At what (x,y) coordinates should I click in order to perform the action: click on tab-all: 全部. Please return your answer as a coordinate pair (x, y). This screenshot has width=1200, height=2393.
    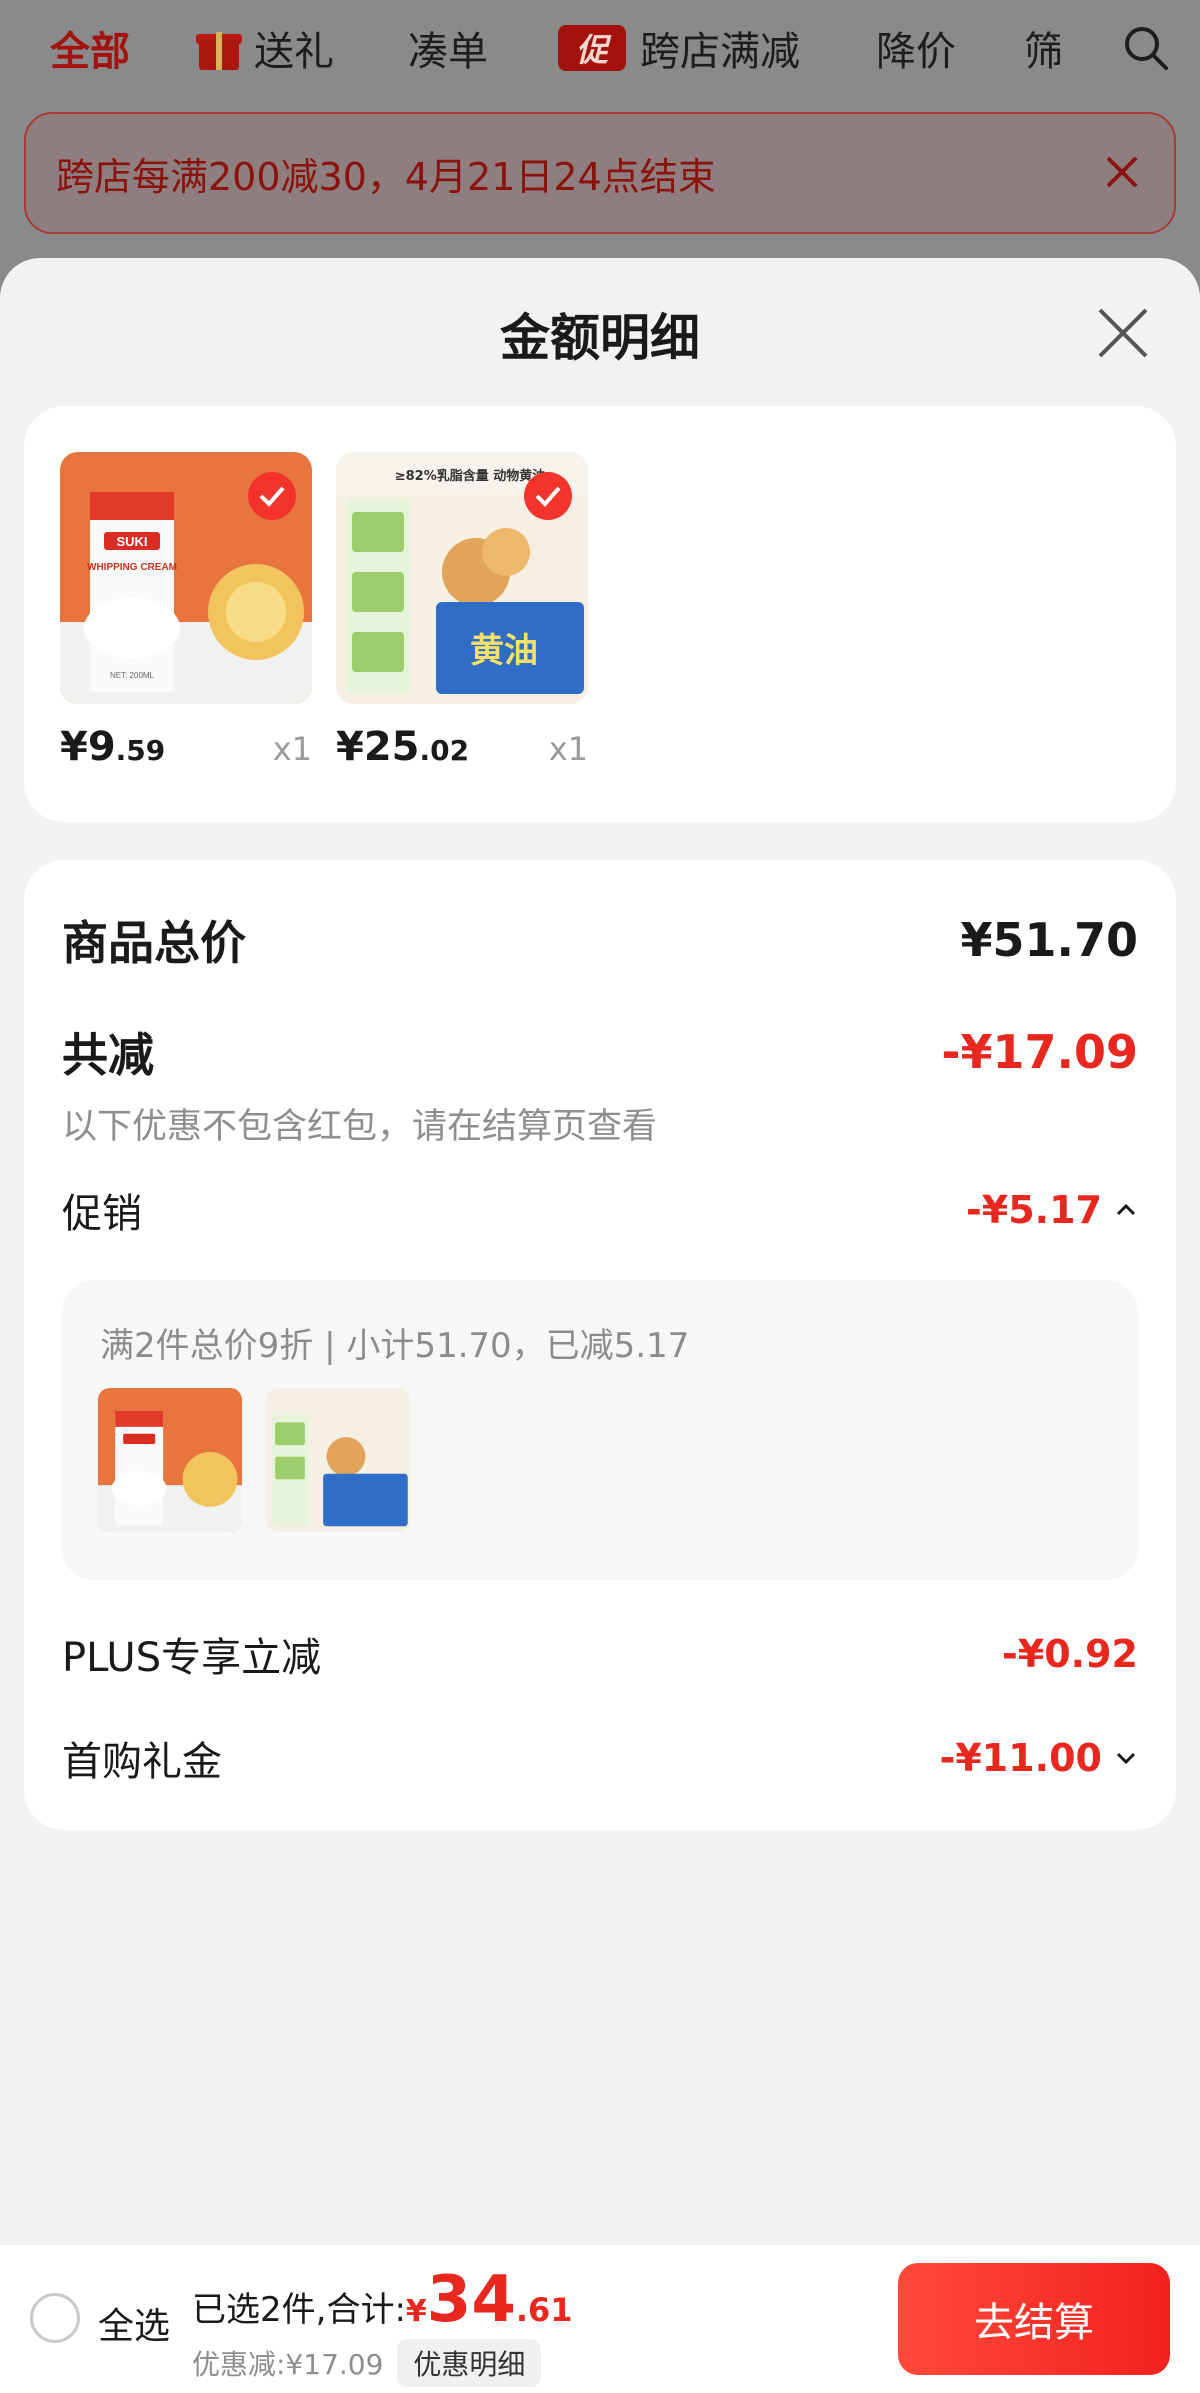
    Looking at the image, I should click on (90, 48).